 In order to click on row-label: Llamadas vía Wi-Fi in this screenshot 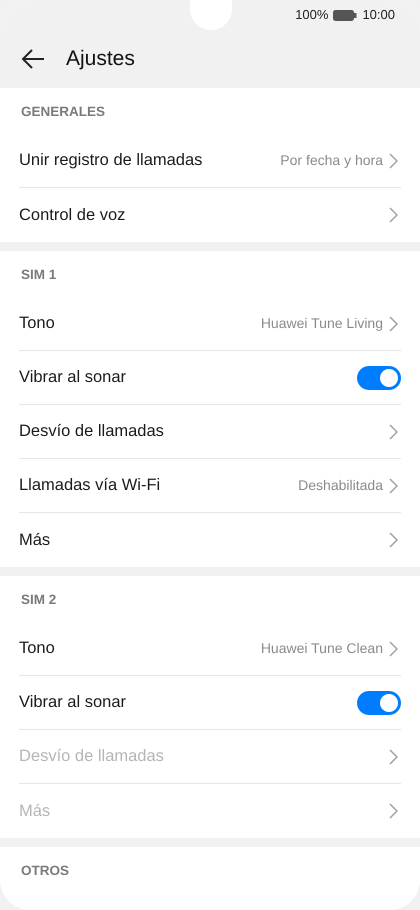, I will do `click(90, 485)`.